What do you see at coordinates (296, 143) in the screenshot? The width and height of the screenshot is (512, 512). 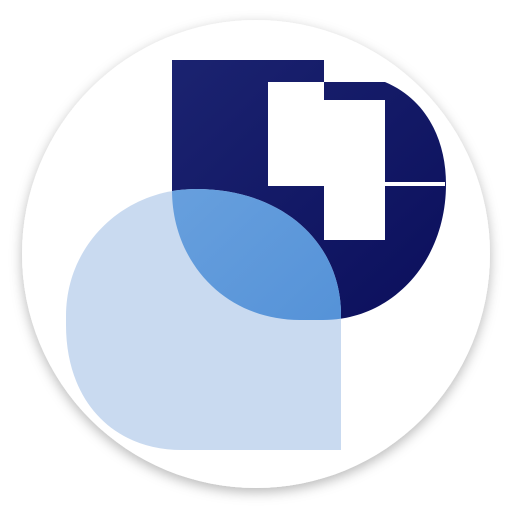 I see `medical-cross-horizontal` at bounding box center [296, 143].